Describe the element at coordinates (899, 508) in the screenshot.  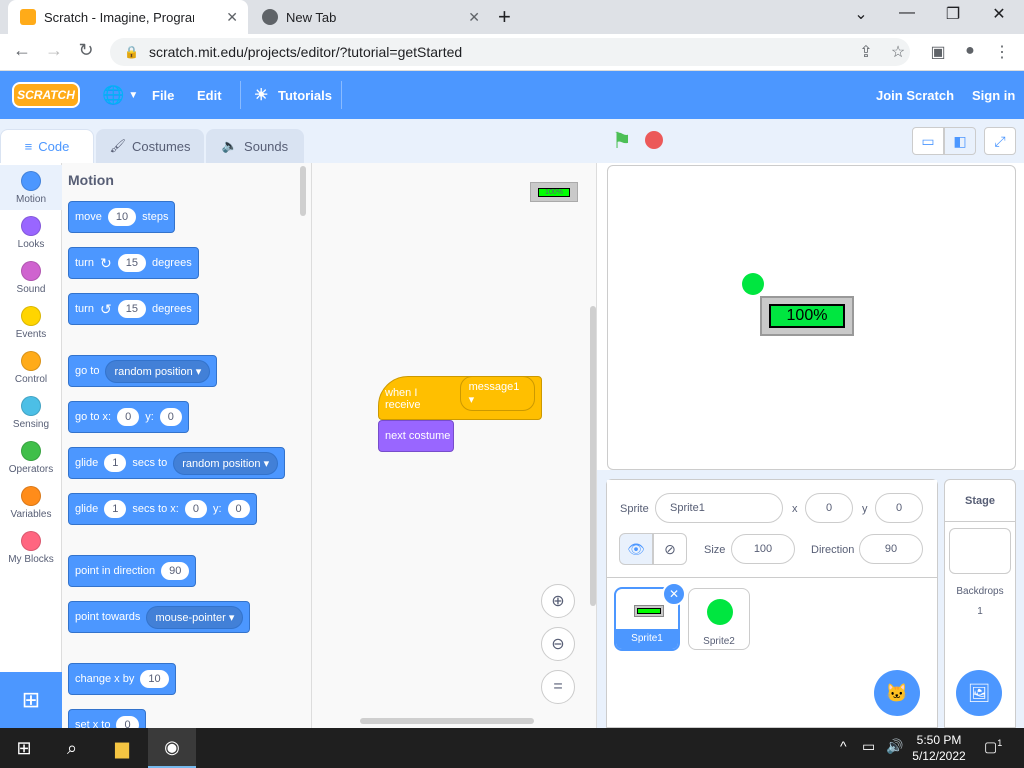
I see `y-field: 0` at that location.